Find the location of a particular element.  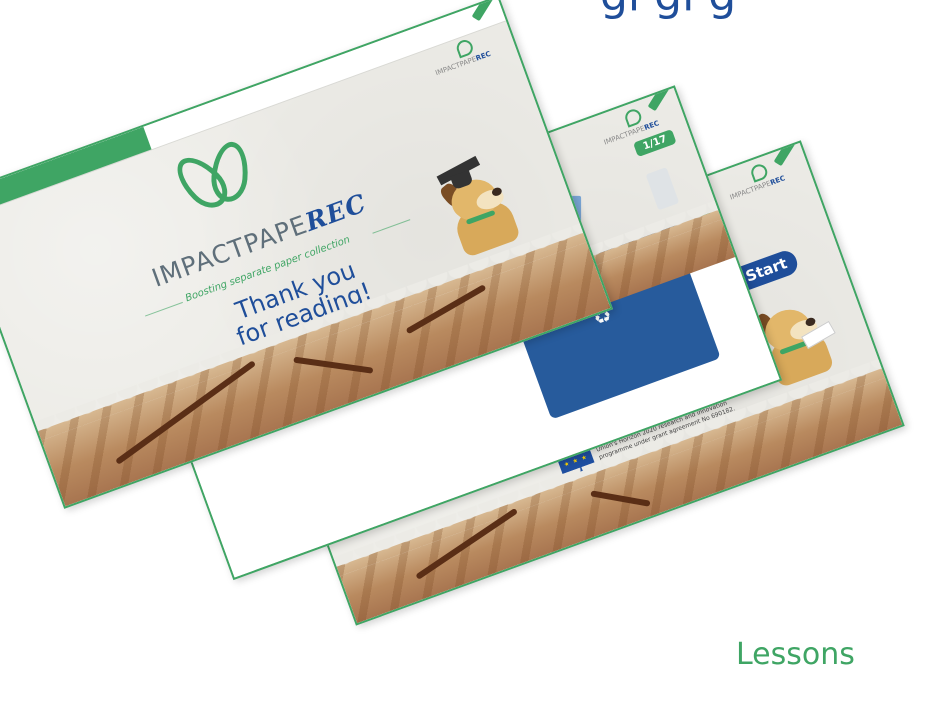

lessons-caption: Lessons is located at coordinates (795, 654).